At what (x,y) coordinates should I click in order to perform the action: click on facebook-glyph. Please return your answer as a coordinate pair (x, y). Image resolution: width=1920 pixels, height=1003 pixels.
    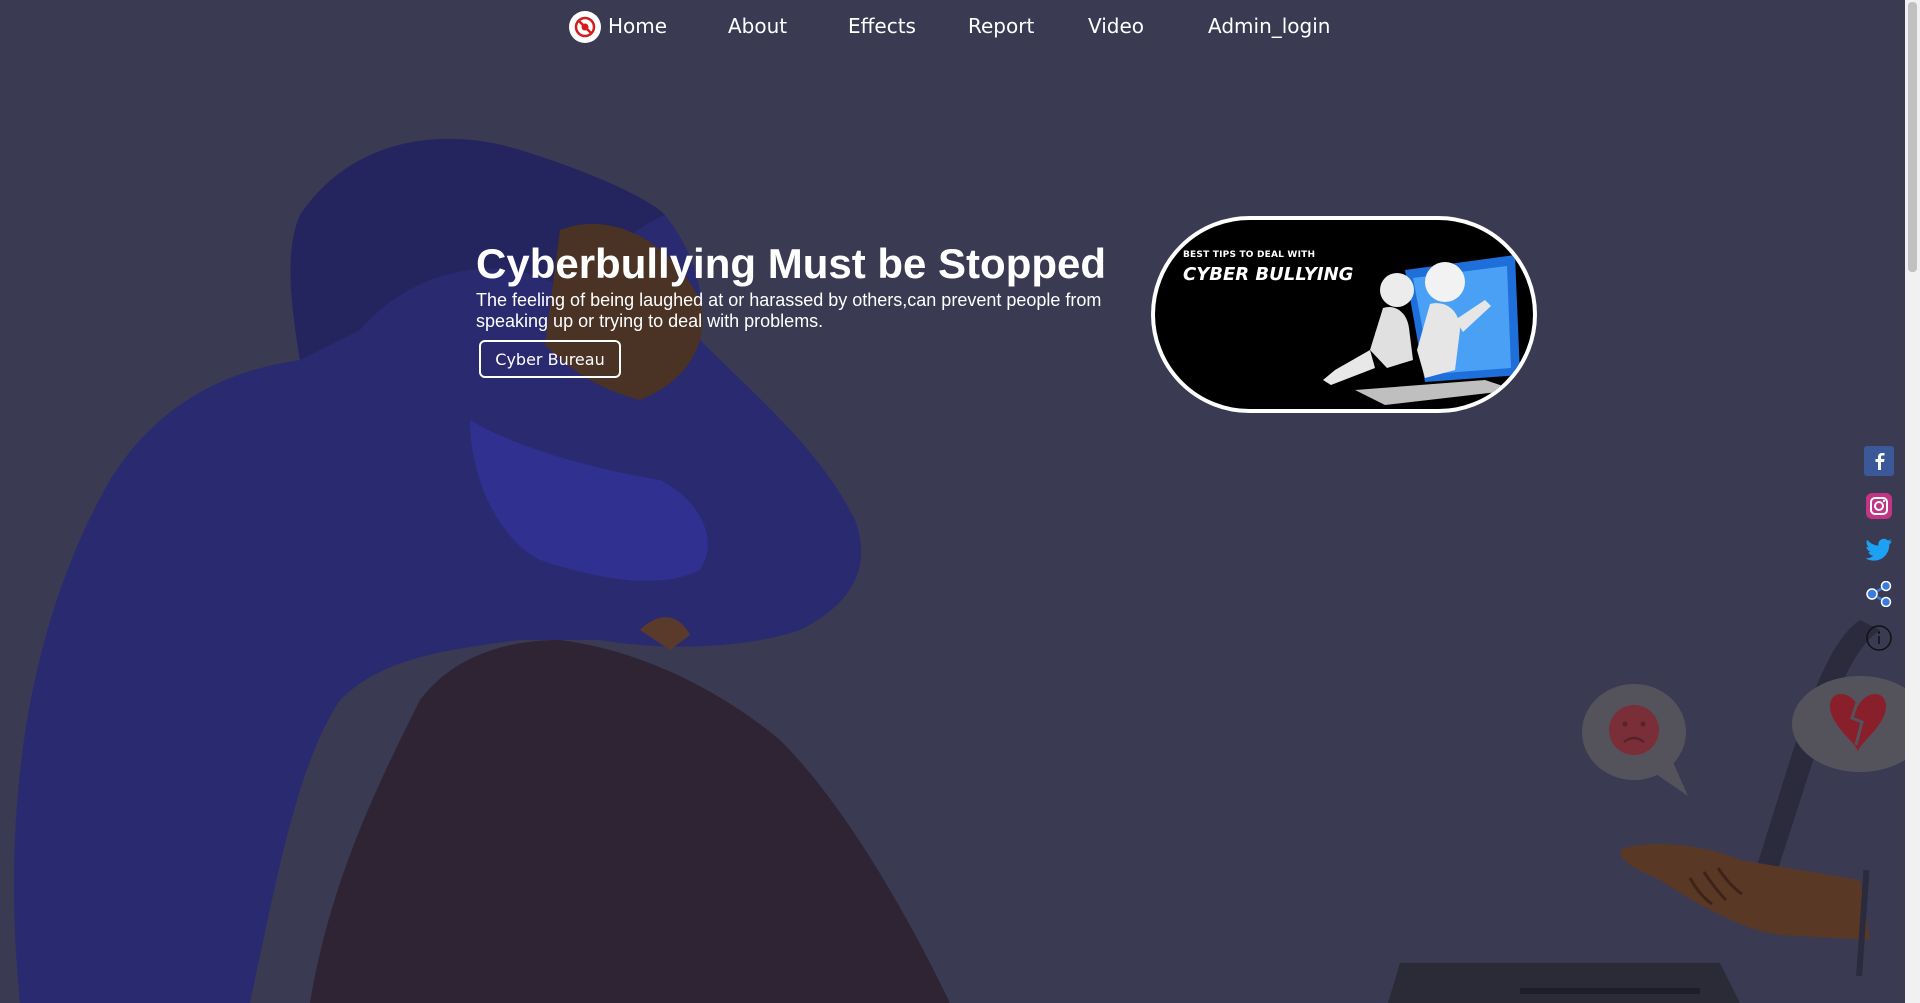
    Looking at the image, I should click on (1879, 461).